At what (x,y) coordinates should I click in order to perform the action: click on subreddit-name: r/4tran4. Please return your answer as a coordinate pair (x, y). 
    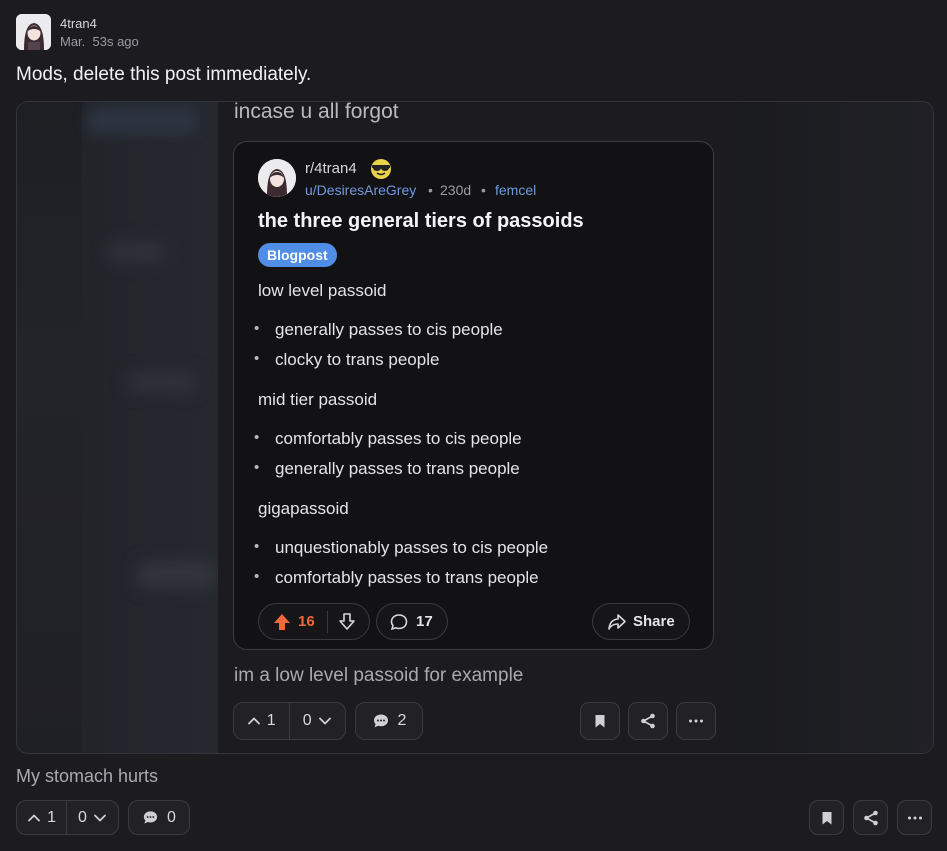
    Looking at the image, I should click on (331, 168).